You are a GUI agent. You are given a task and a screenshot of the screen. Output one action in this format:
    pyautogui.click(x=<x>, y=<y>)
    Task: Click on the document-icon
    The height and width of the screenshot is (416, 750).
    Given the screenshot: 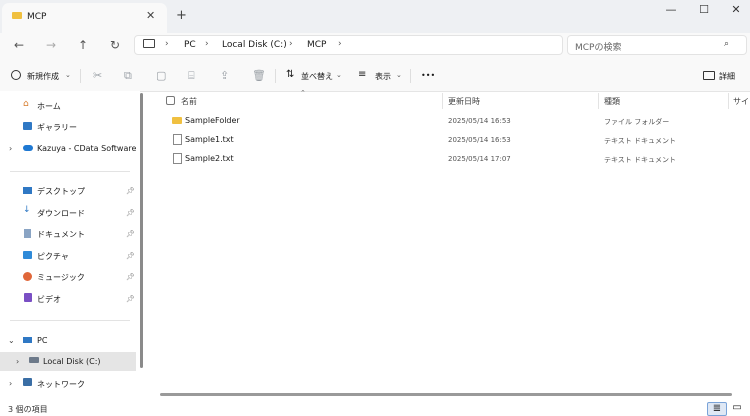 What is the action you would take?
    pyautogui.click(x=27, y=233)
    